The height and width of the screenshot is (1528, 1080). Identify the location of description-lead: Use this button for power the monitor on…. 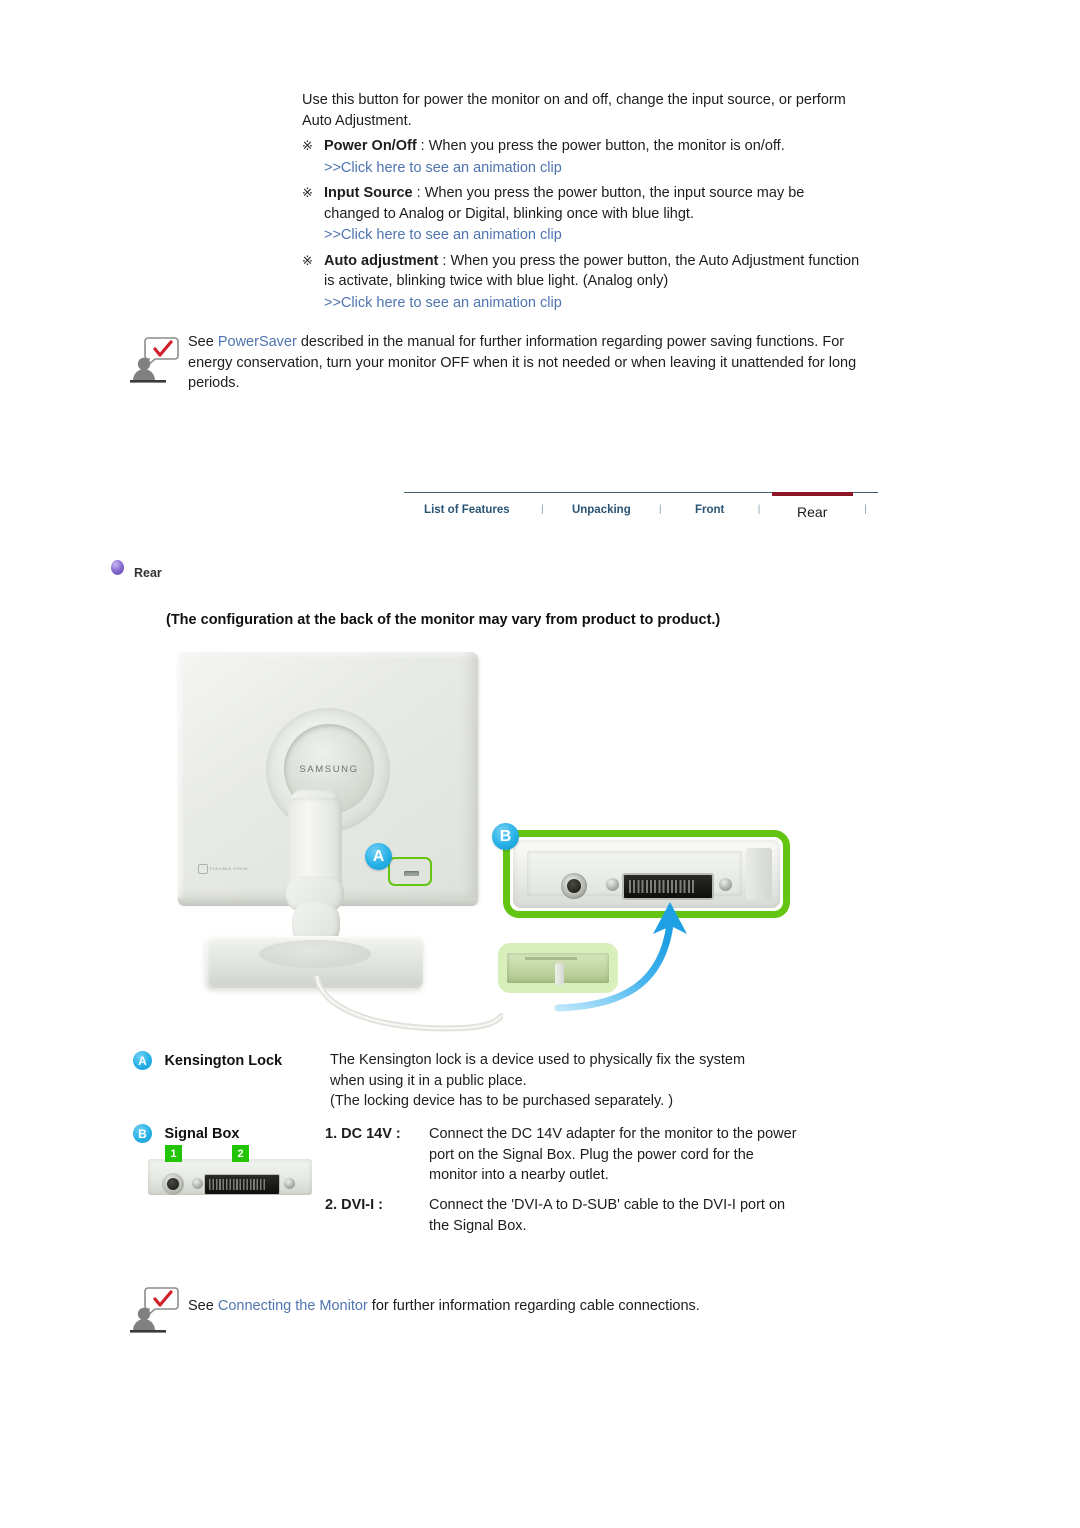
(574, 110).